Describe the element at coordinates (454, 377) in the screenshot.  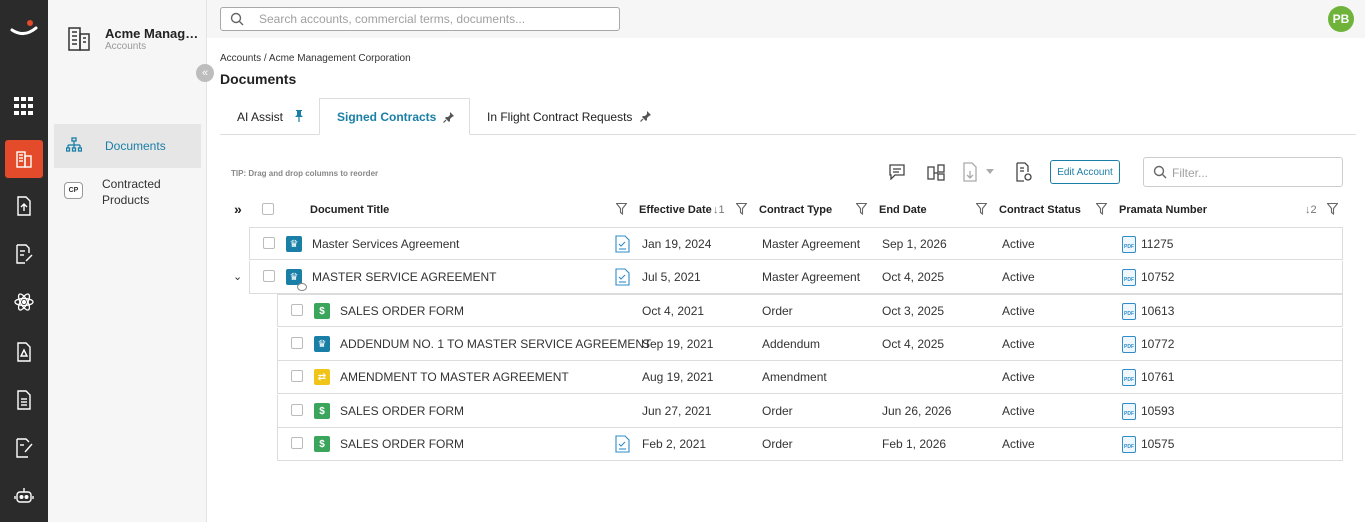
I see `document-title: AMENDMENT TO MASTER AGREEMENT` at that location.